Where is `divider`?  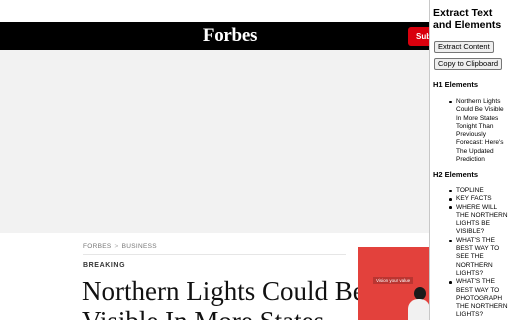 divider is located at coordinates (214, 254).